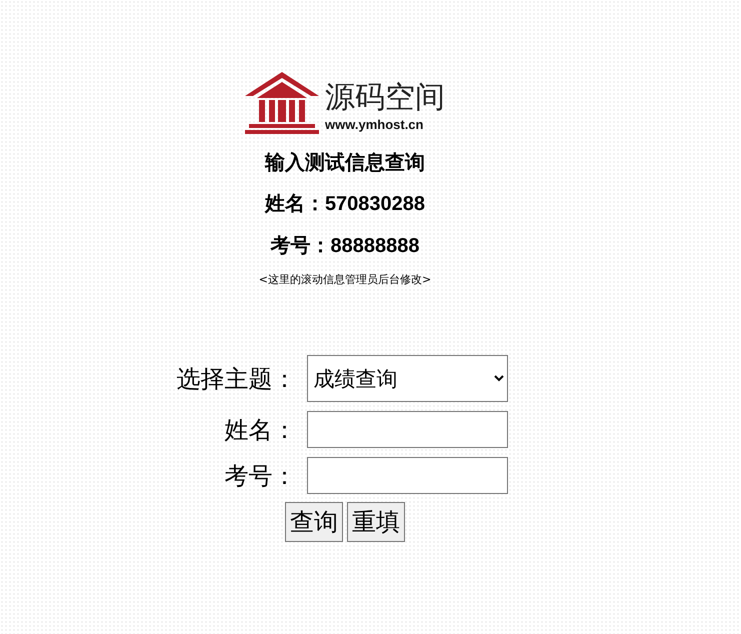 The width and height of the screenshot is (741, 634). I want to click on field-label: 选择主题：, so click(236, 379).